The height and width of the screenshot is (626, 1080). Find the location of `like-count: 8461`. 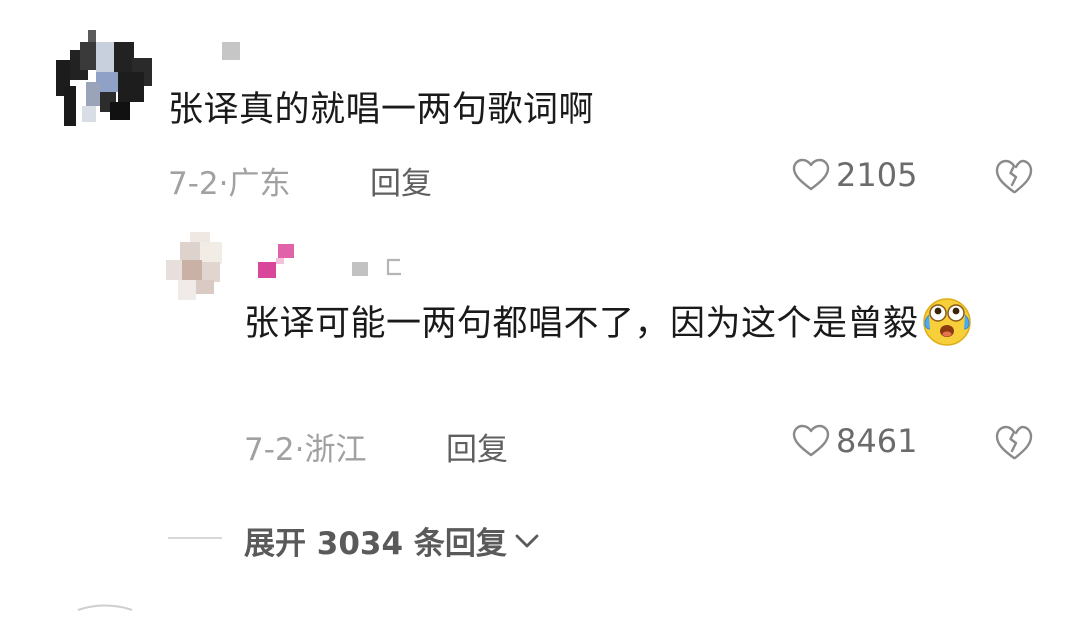

like-count: 8461 is located at coordinates (877, 441).